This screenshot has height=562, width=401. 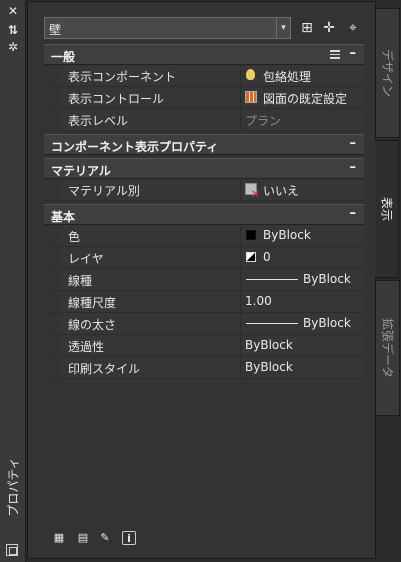 What do you see at coordinates (81, 171) in the screenshot?
I see `category-label: マテリアル` at bounding box center [81, 171].